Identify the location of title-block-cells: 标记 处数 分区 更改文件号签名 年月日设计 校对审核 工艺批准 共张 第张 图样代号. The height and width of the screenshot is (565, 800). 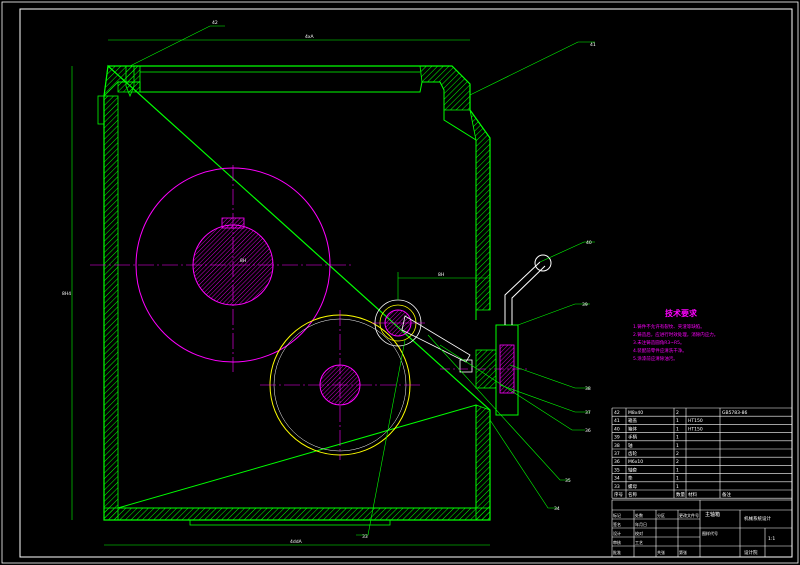
(665, 533).